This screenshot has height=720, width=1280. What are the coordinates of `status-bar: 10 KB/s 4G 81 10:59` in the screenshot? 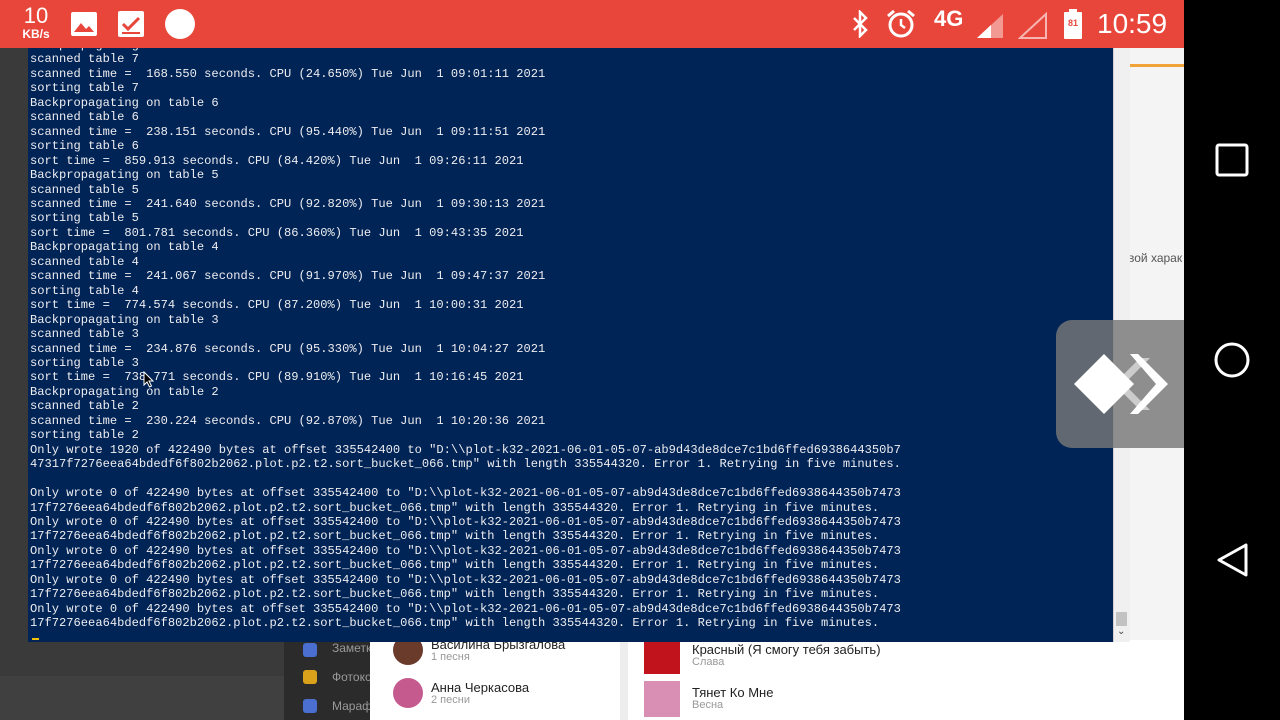 It's located at (592, 24).